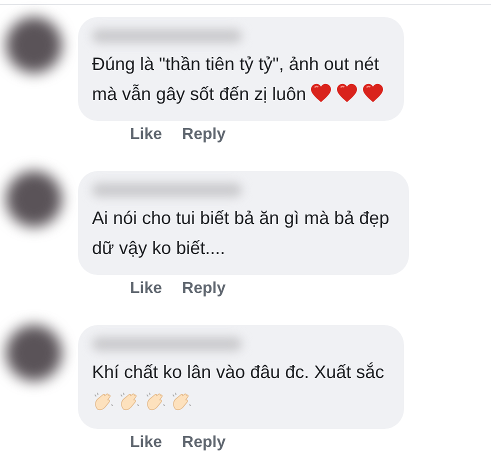 Image resolution: width=499 pixels, height=469 pixels. Describe the element at coordinates (199, 94) in the screenshot. I see `comment-text: mà vẫn gây sốt đến zị luôn` at that location.